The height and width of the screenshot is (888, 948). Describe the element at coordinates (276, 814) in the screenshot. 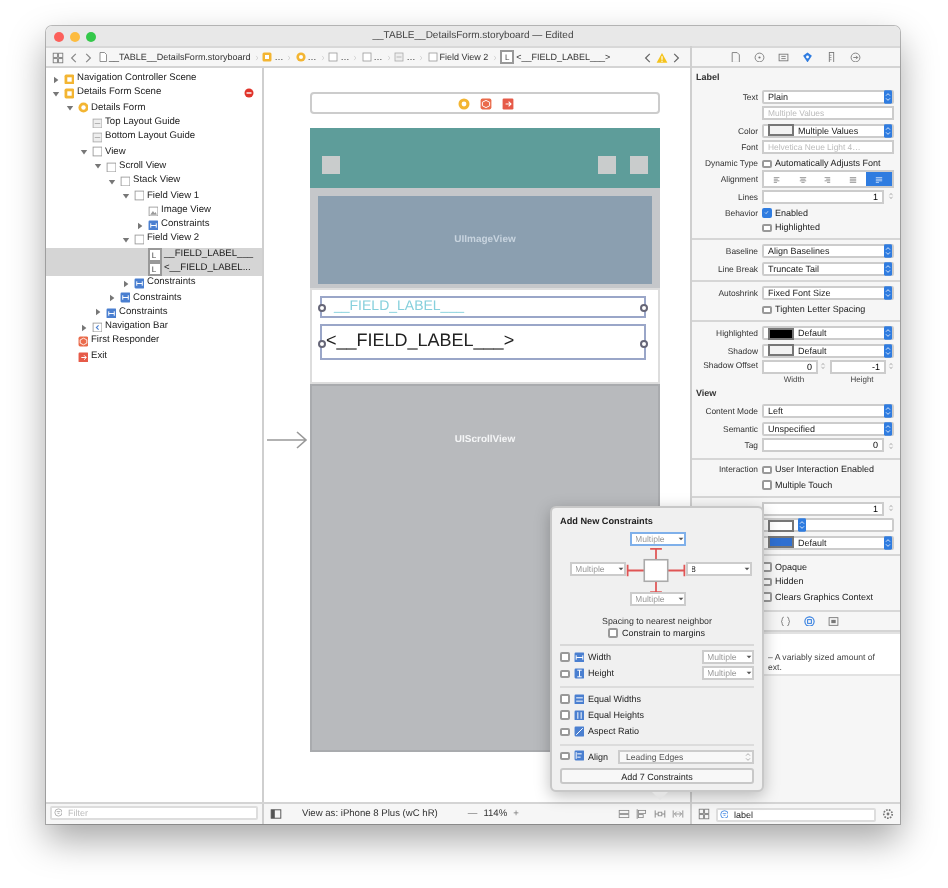

I see `sidebar-toggle-icon` at that location.